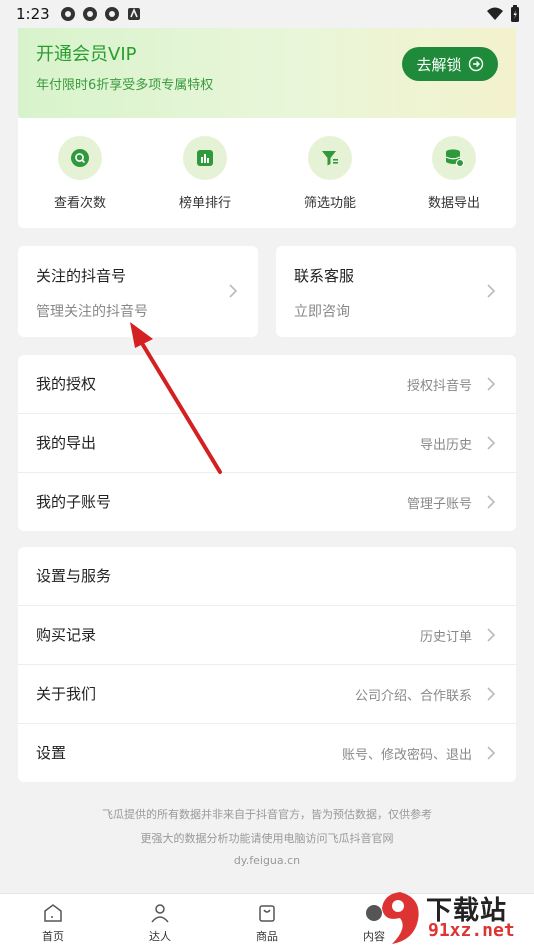 The width and height of the screenshot is (534, 951). Describe the element at coordinates (267, 860) in the screenshot. I see `website-link: dy.feigua.cn` at that location.